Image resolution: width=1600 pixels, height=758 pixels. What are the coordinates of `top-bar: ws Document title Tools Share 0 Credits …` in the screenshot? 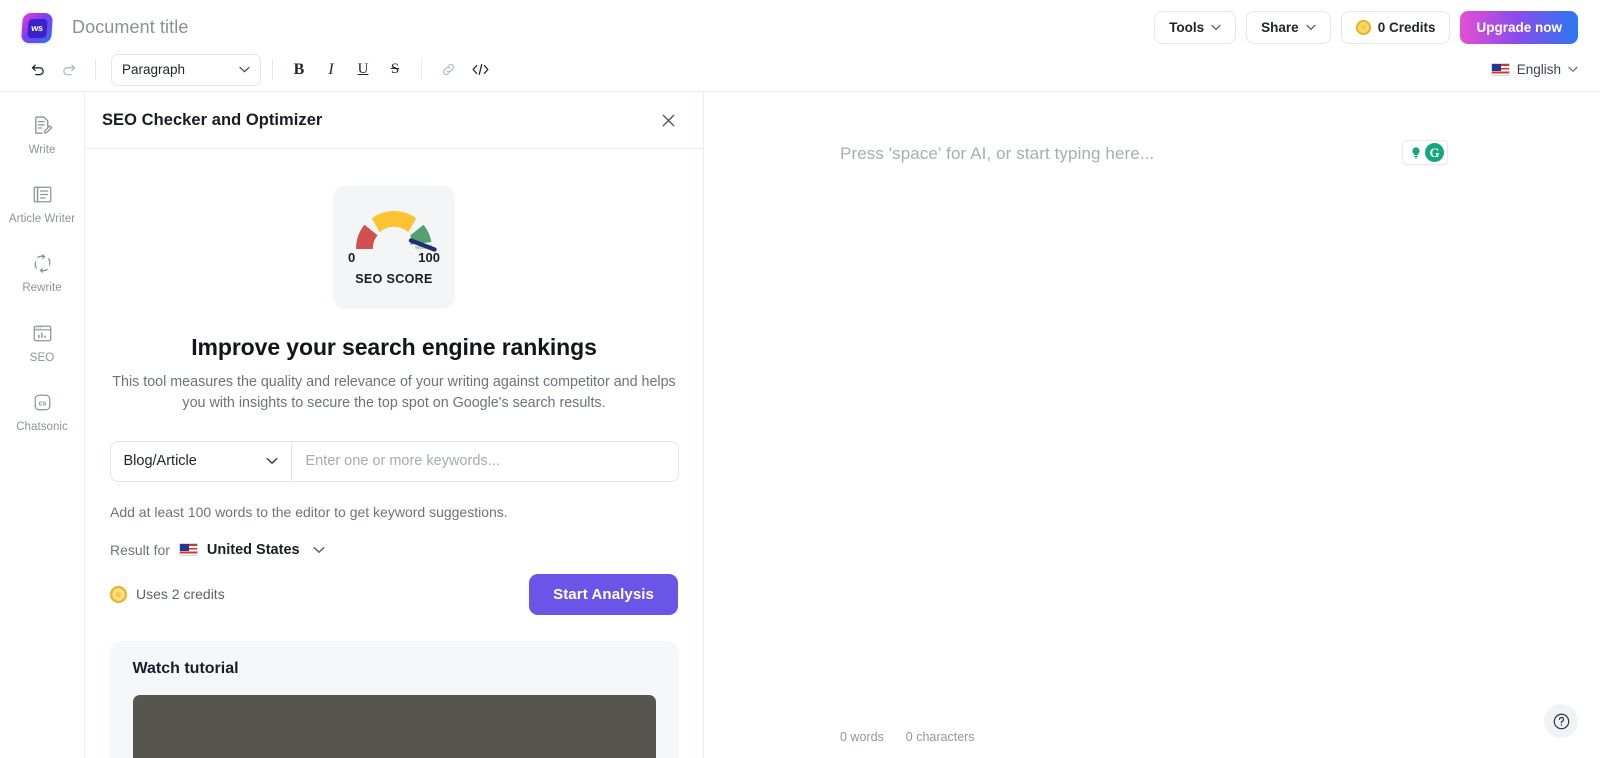 It's located at (800, 27).